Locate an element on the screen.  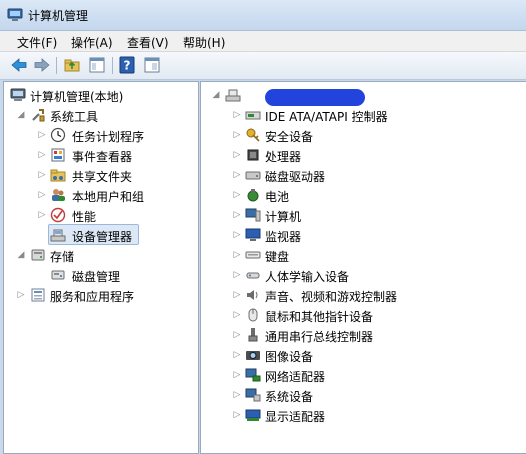
device-category-row: ▷ 网络适配器 is located at coordinates (361, 375).